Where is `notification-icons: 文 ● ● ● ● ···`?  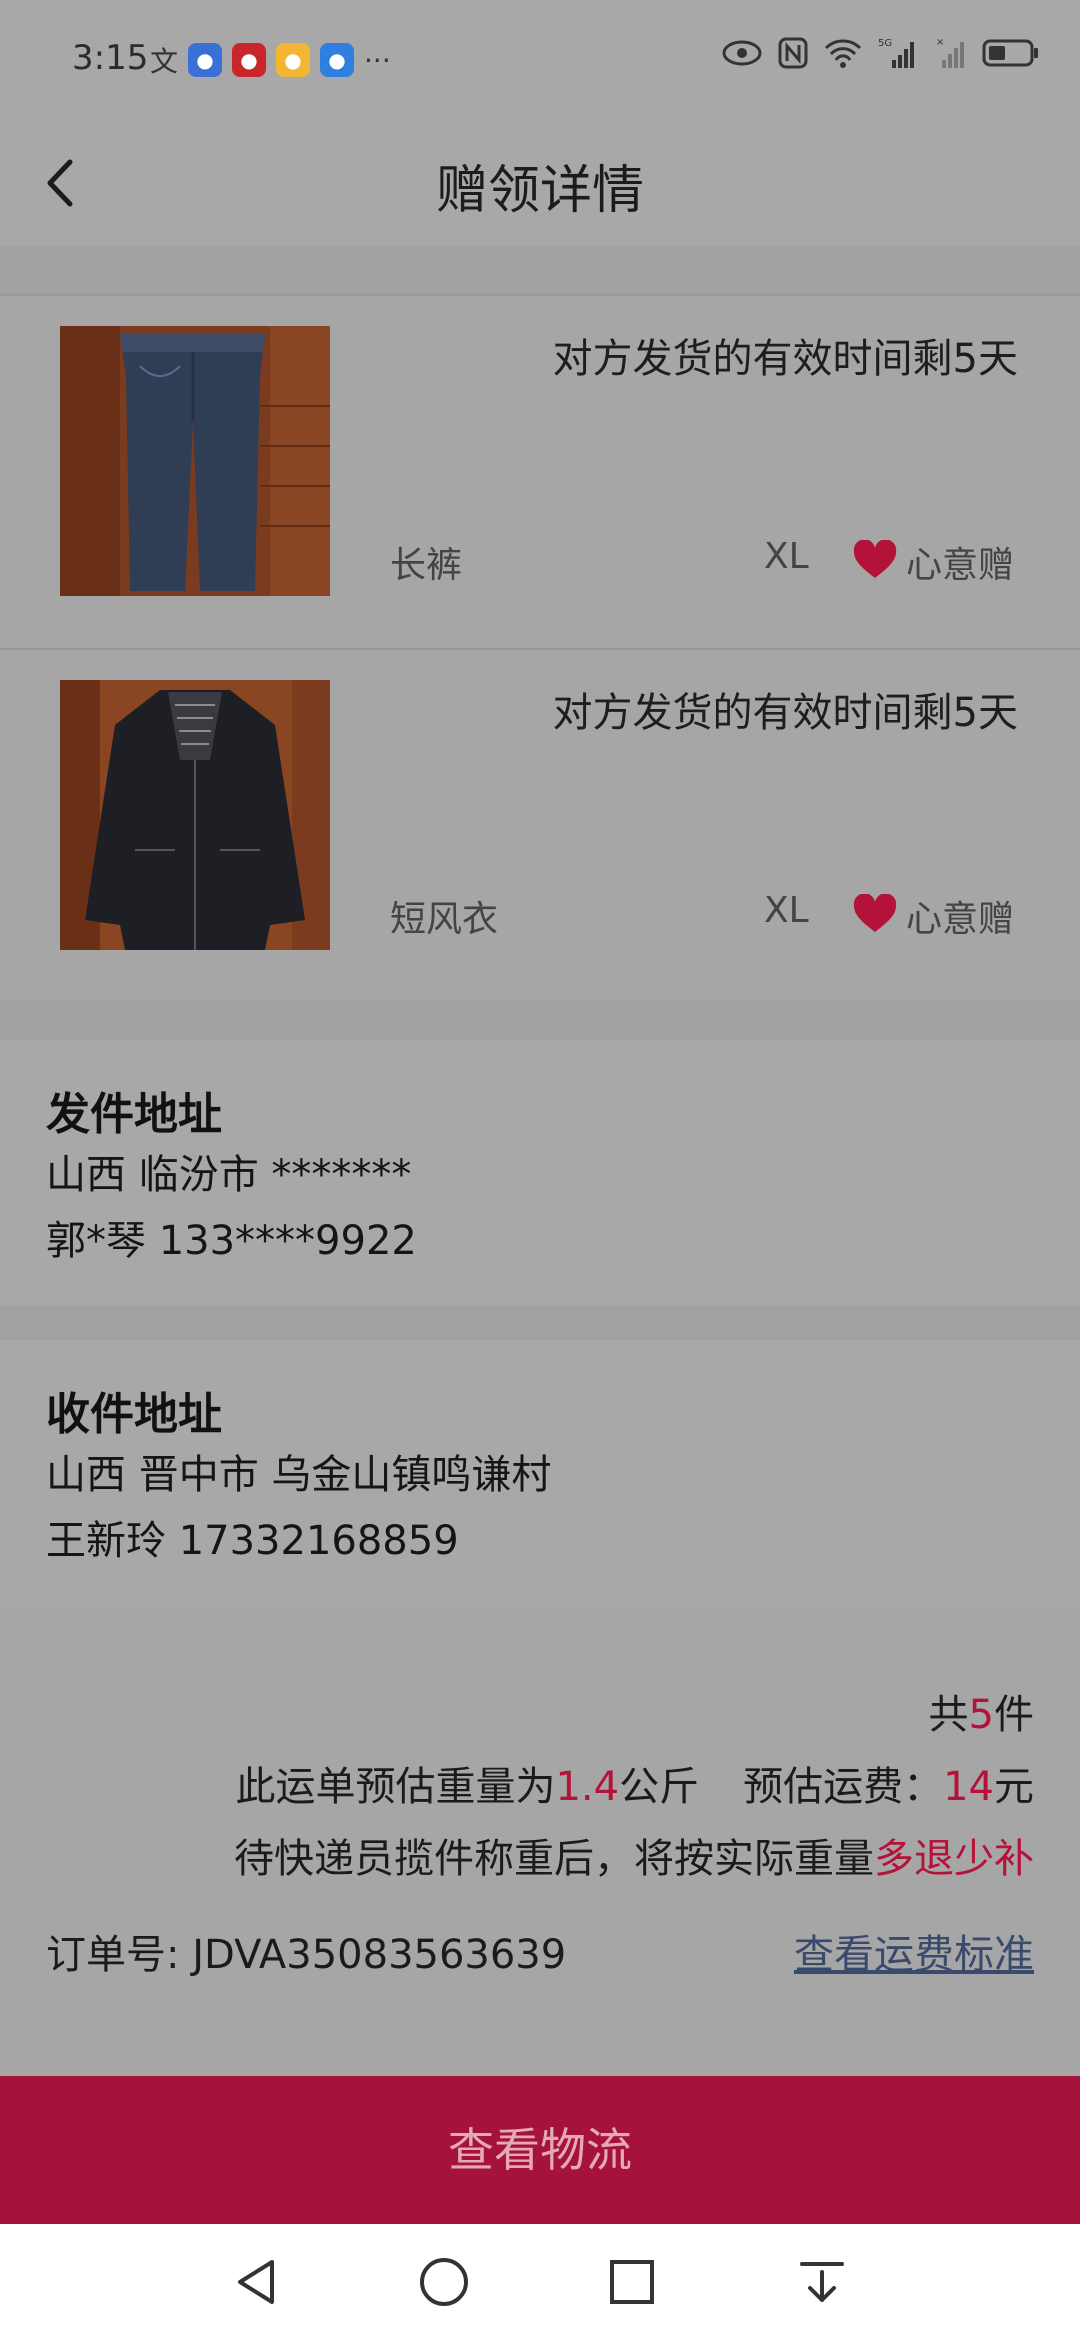
notification-icons: 文 ● ● ● ● ··· is located at coordinates (270, 60).